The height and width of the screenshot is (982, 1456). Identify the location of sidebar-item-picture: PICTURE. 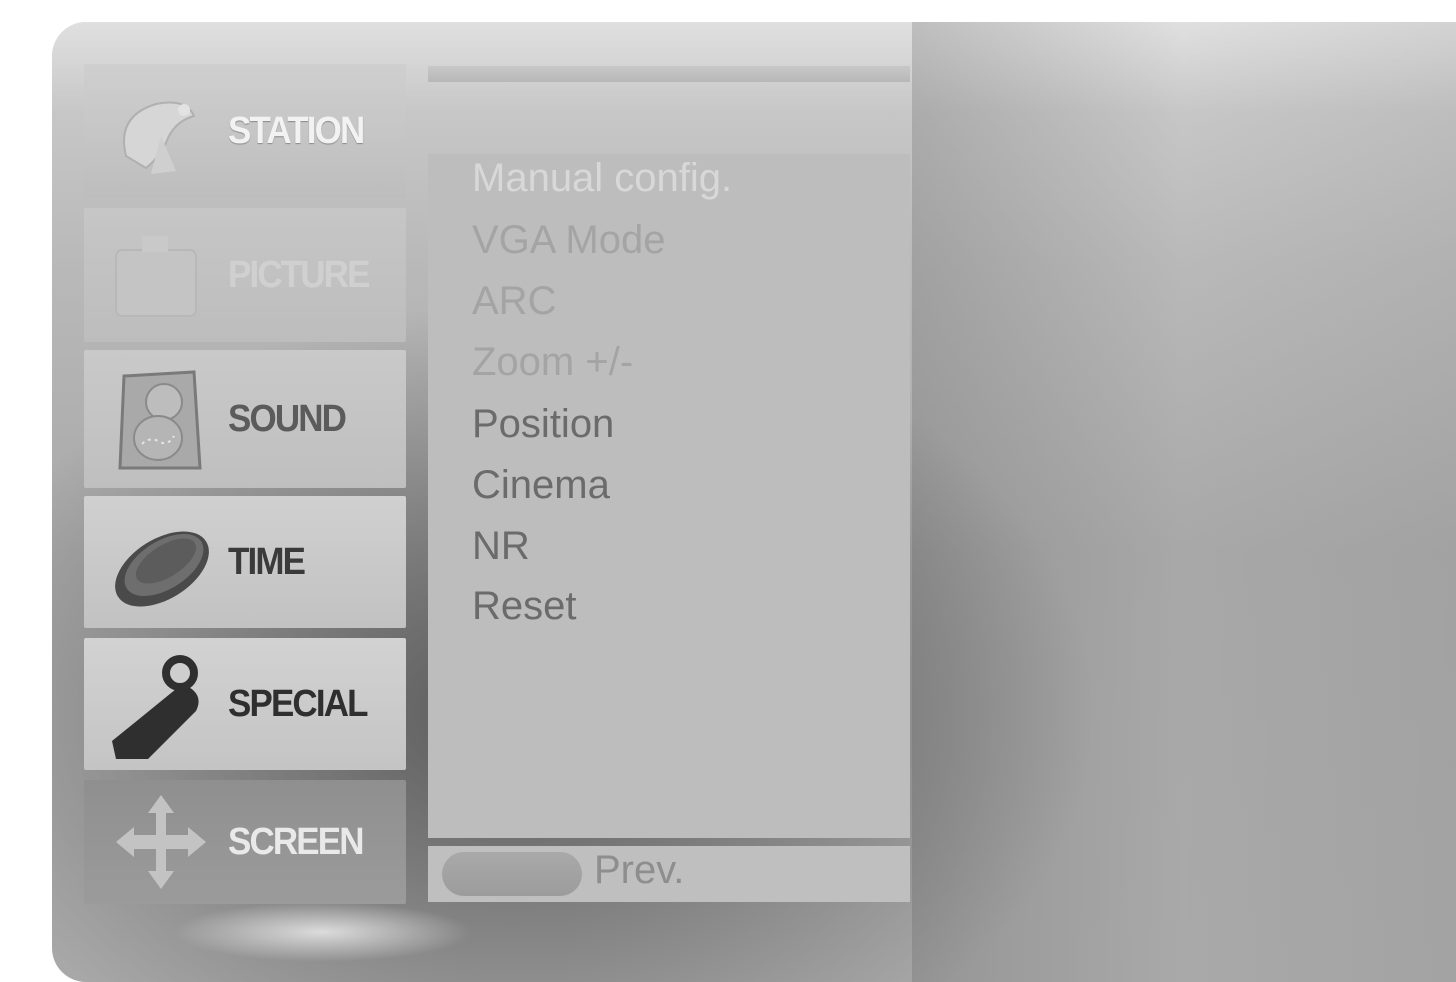
(245, 275).